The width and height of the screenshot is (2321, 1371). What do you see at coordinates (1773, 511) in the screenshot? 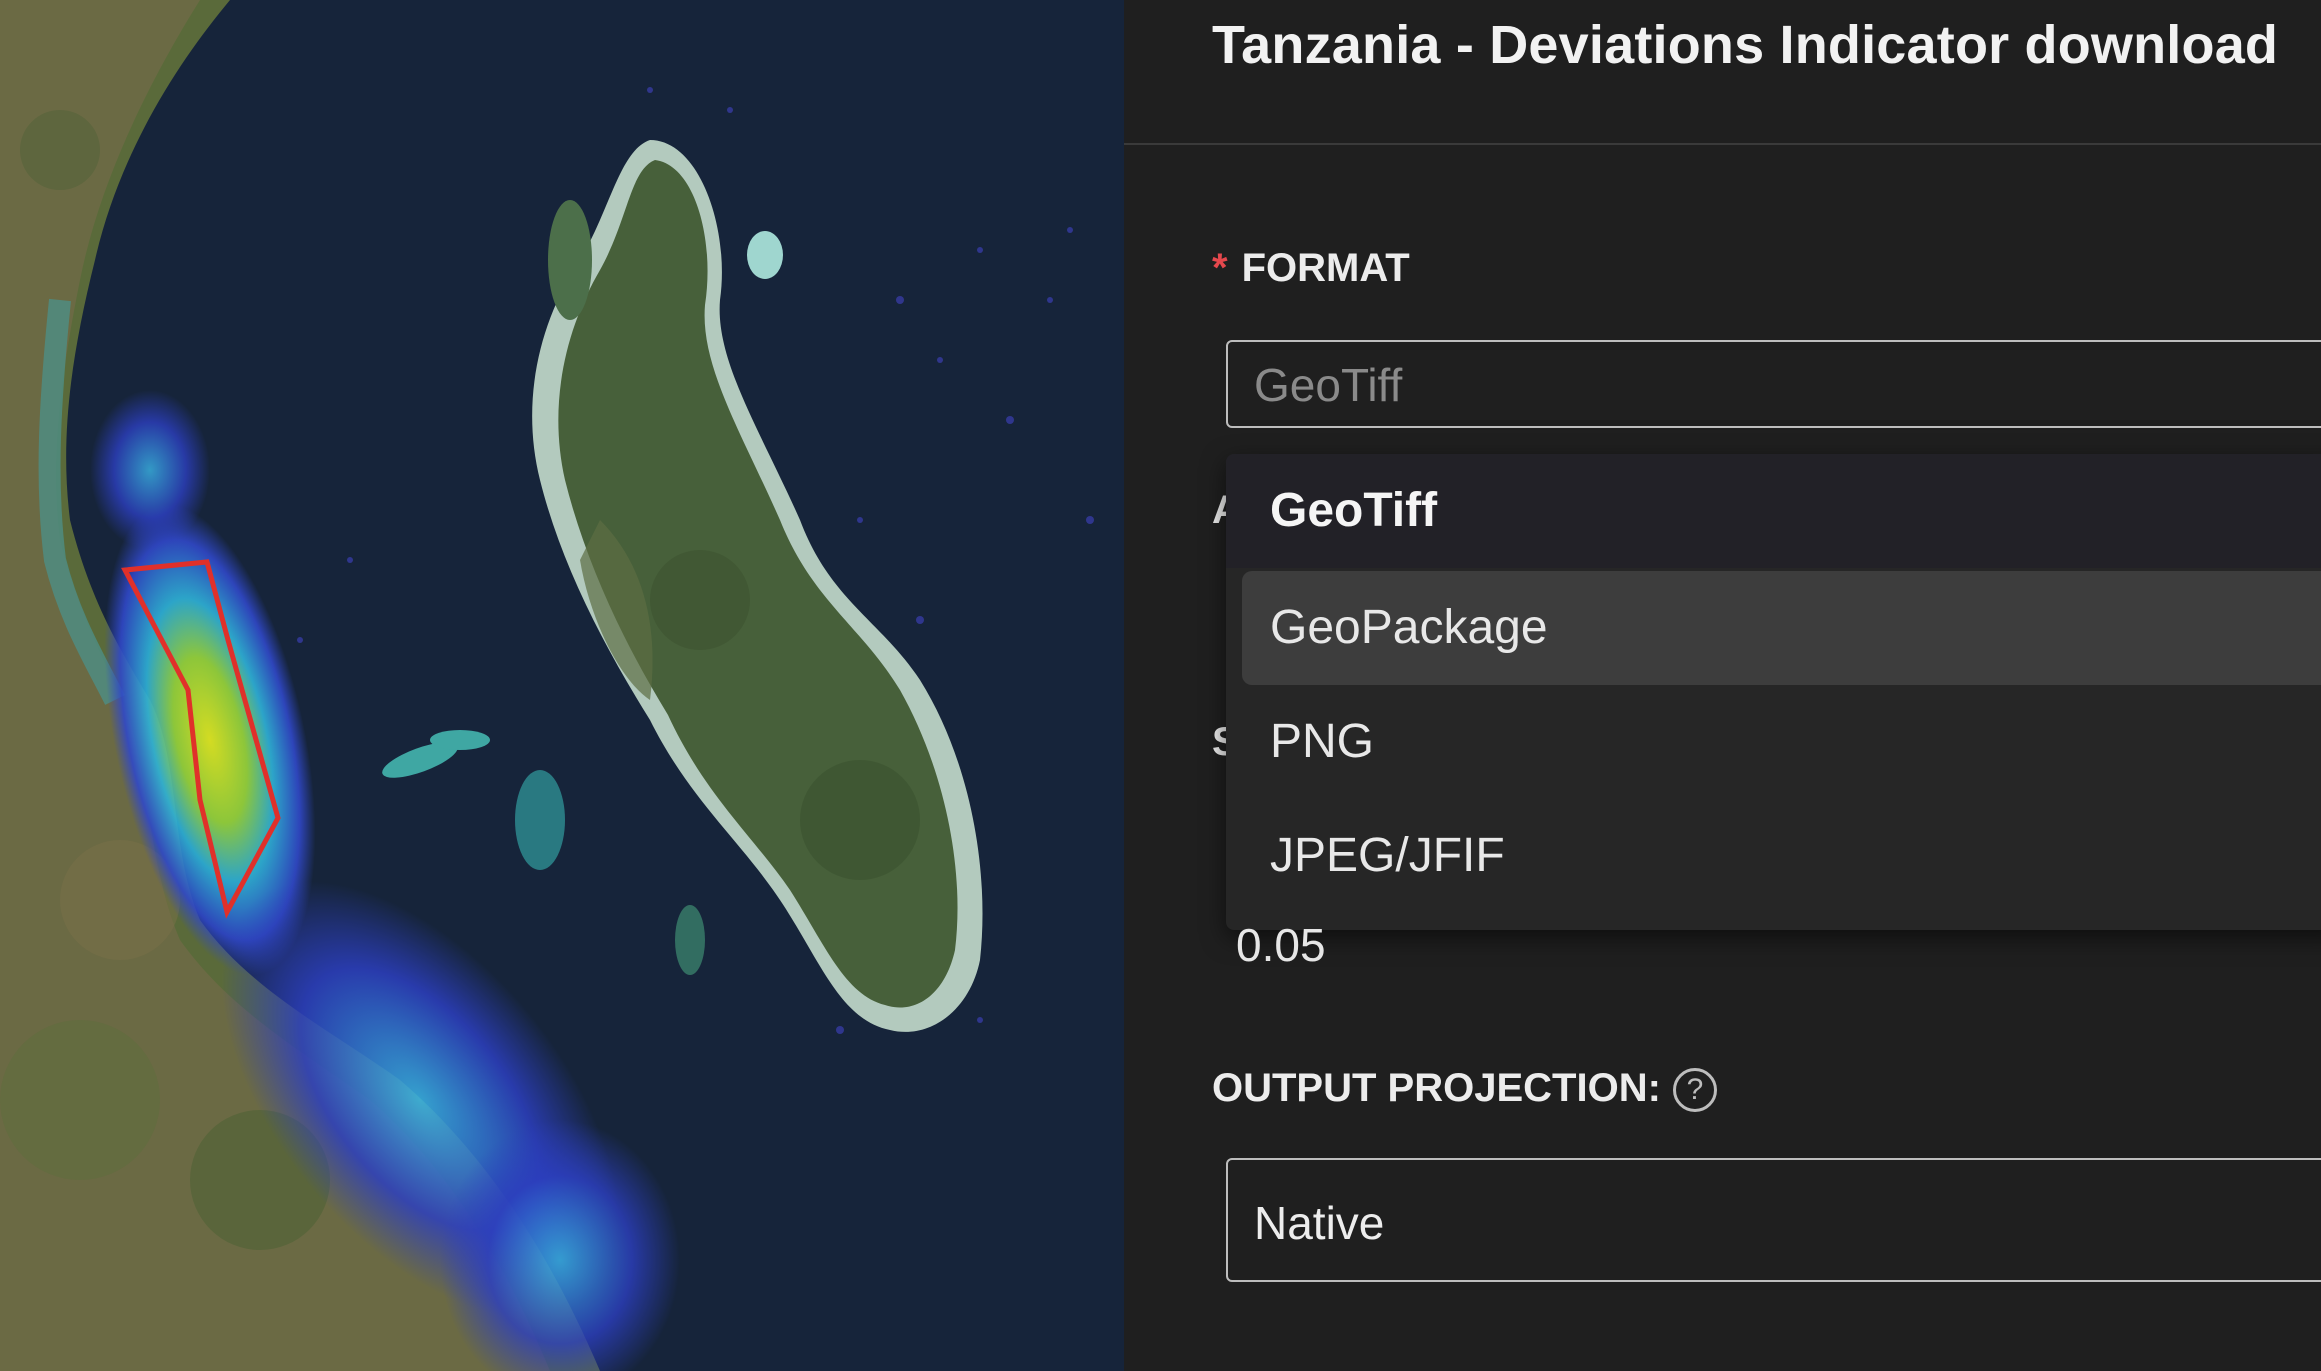
I see `format-option-geotiff: GeoTiff` at bounding box center [1773, 511].